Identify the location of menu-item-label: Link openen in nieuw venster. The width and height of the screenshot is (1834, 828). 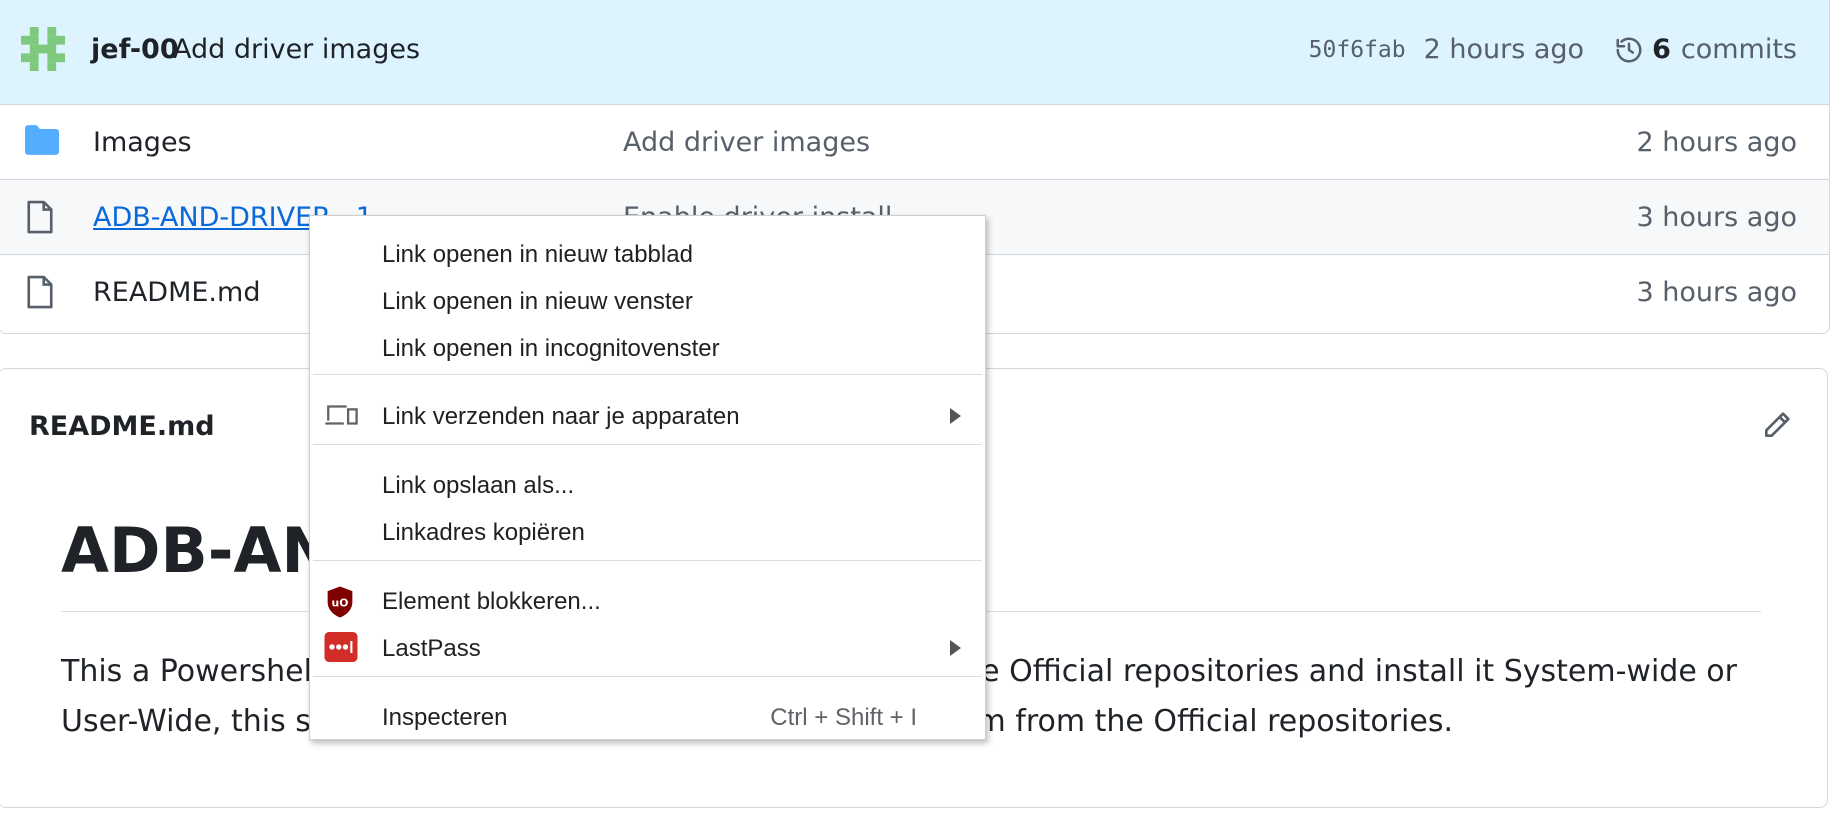
(537, 301).